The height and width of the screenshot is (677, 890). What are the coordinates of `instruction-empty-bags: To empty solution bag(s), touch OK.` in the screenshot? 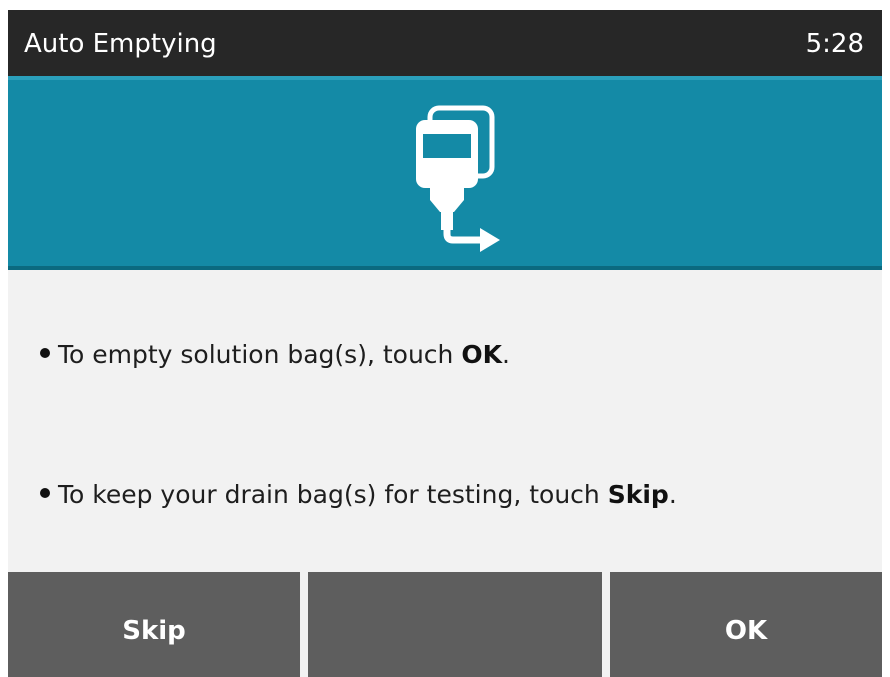 It's located at (275, 354).